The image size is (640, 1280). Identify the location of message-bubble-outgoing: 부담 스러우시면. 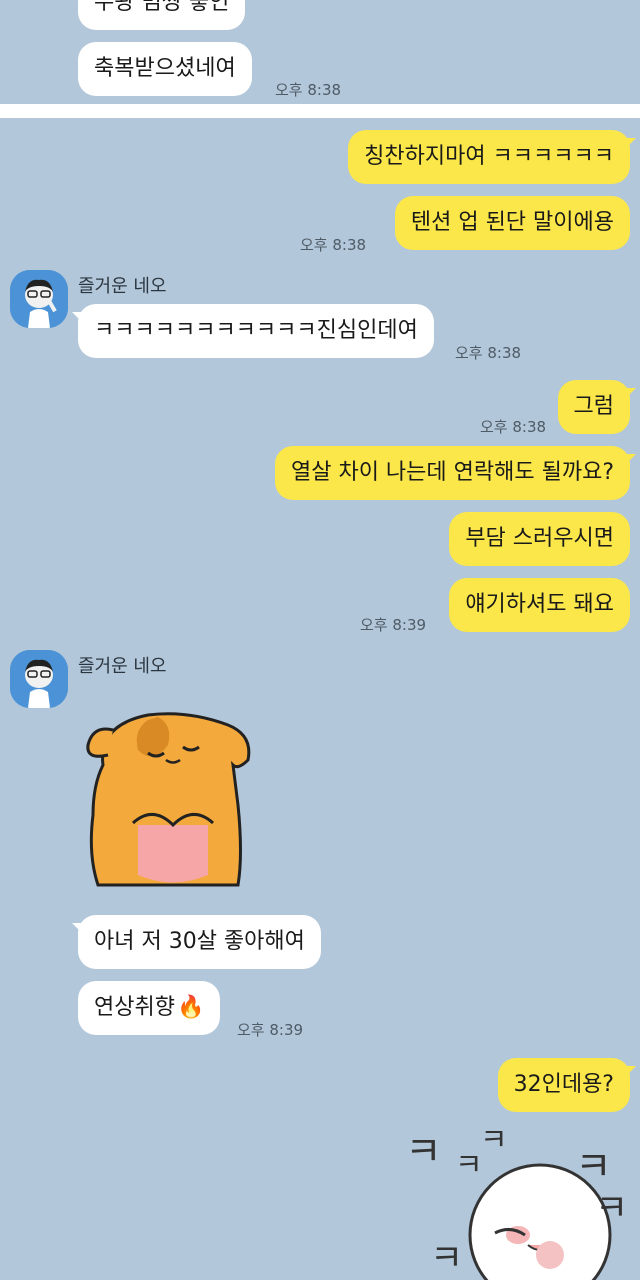
(539, 539).